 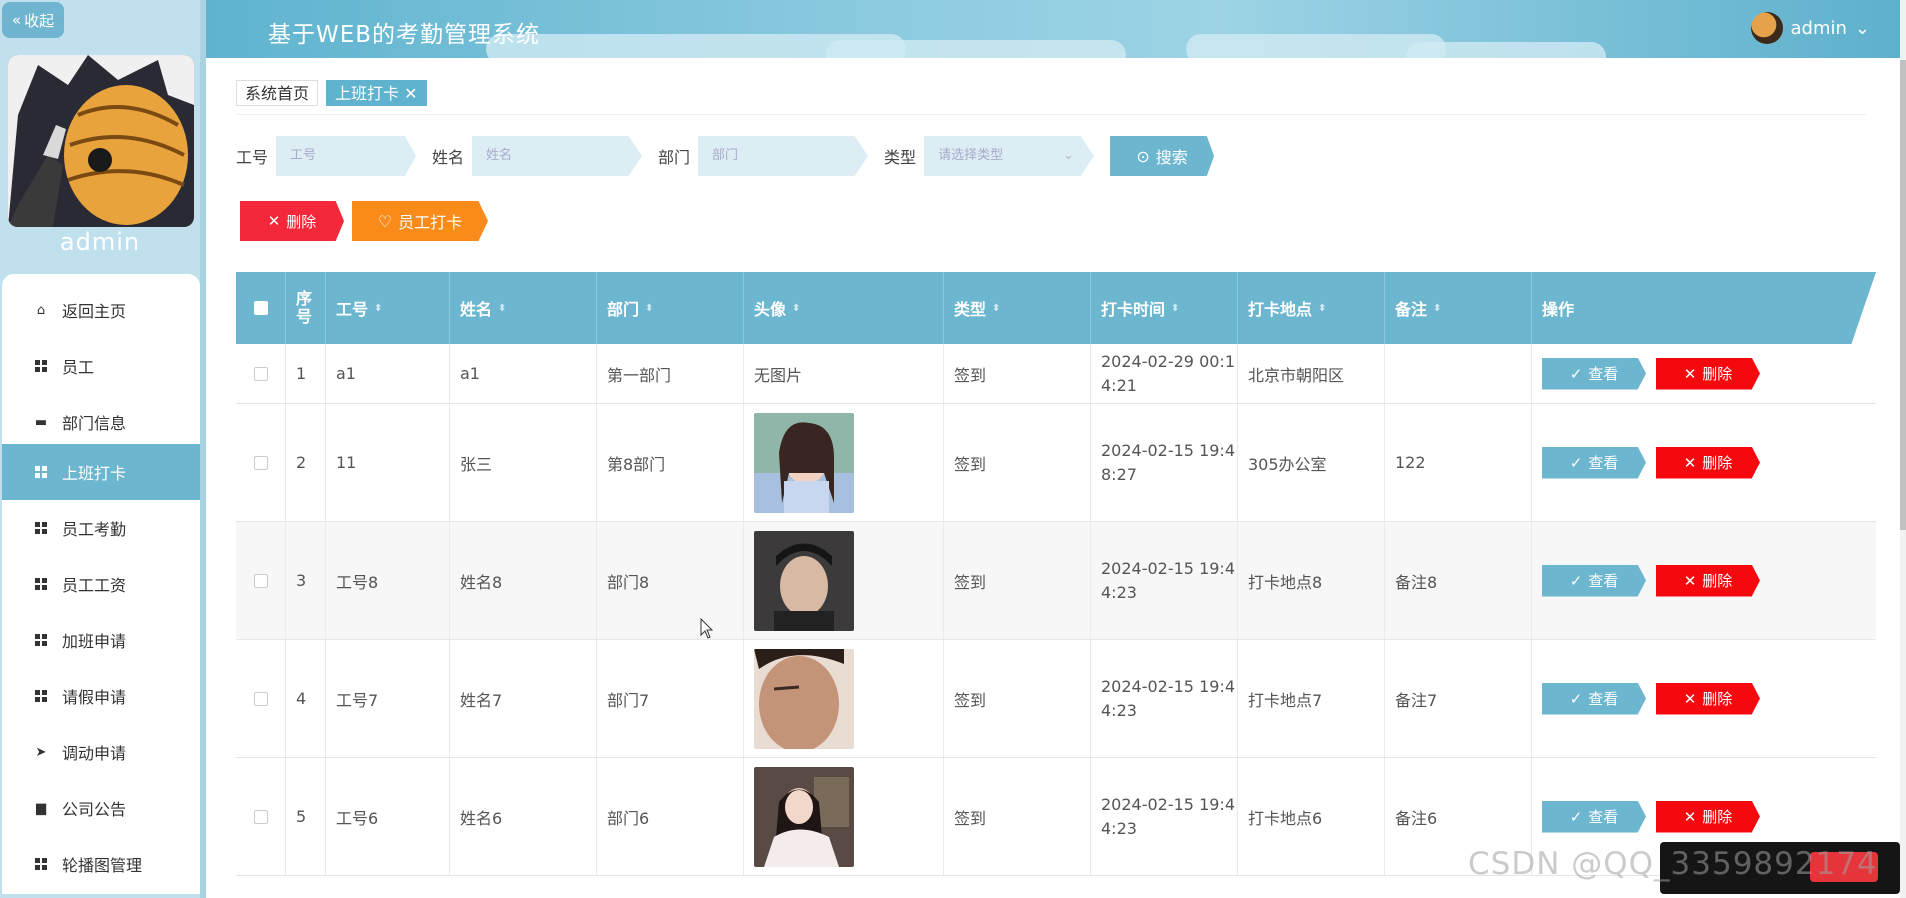 What do you see at coordinates (306, 580) in the screenshot?
I see `cell-index: 3` at bounding box center [306, 580].